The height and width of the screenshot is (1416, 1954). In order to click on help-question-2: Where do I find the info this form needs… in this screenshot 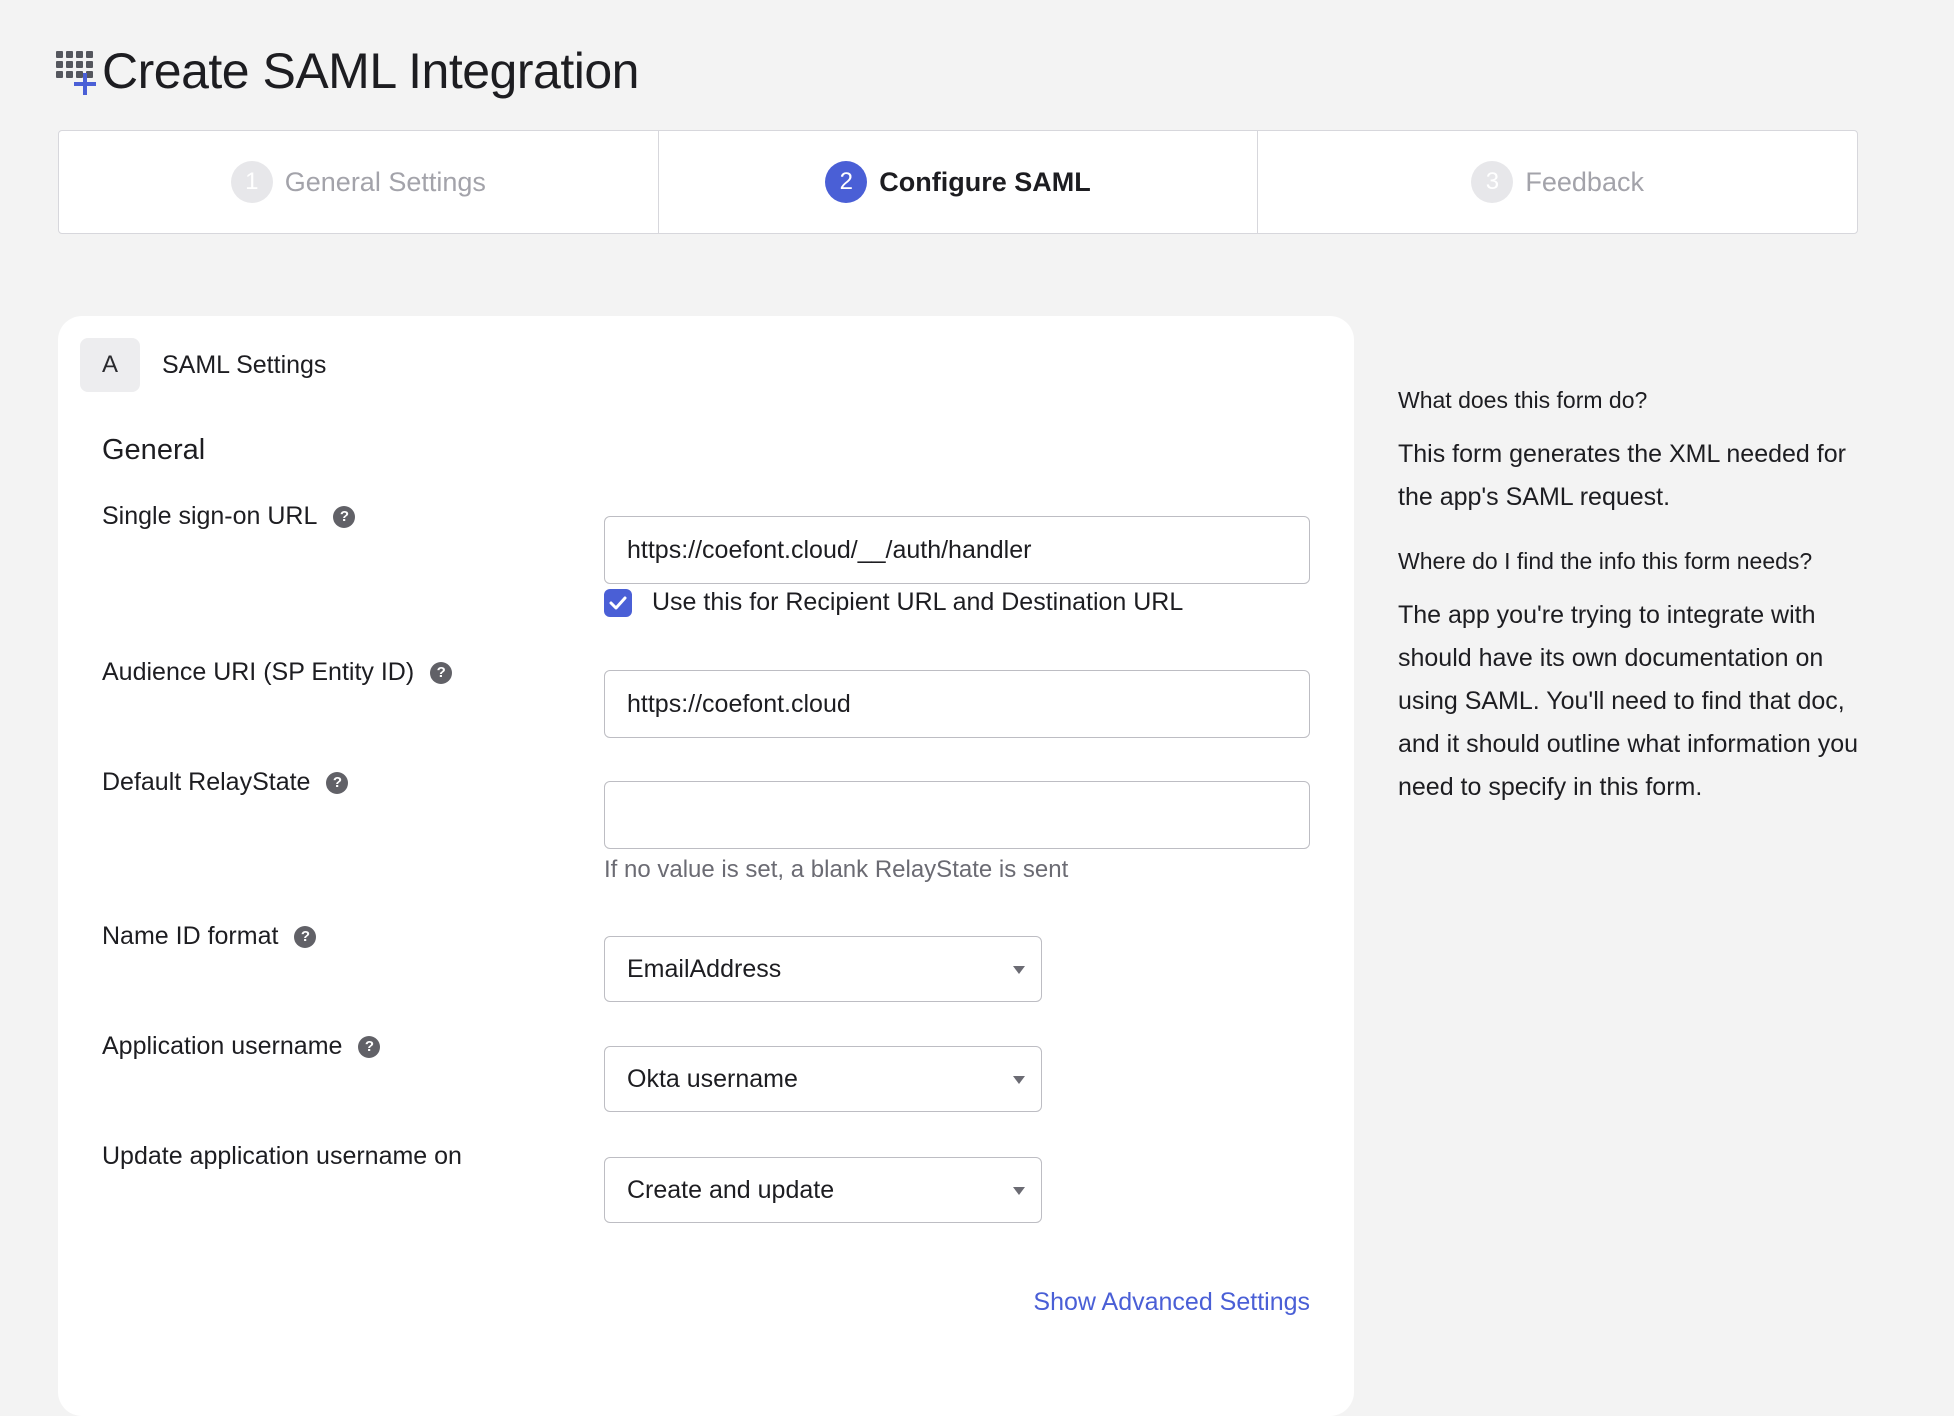, I will do `click(1605, 561)`.